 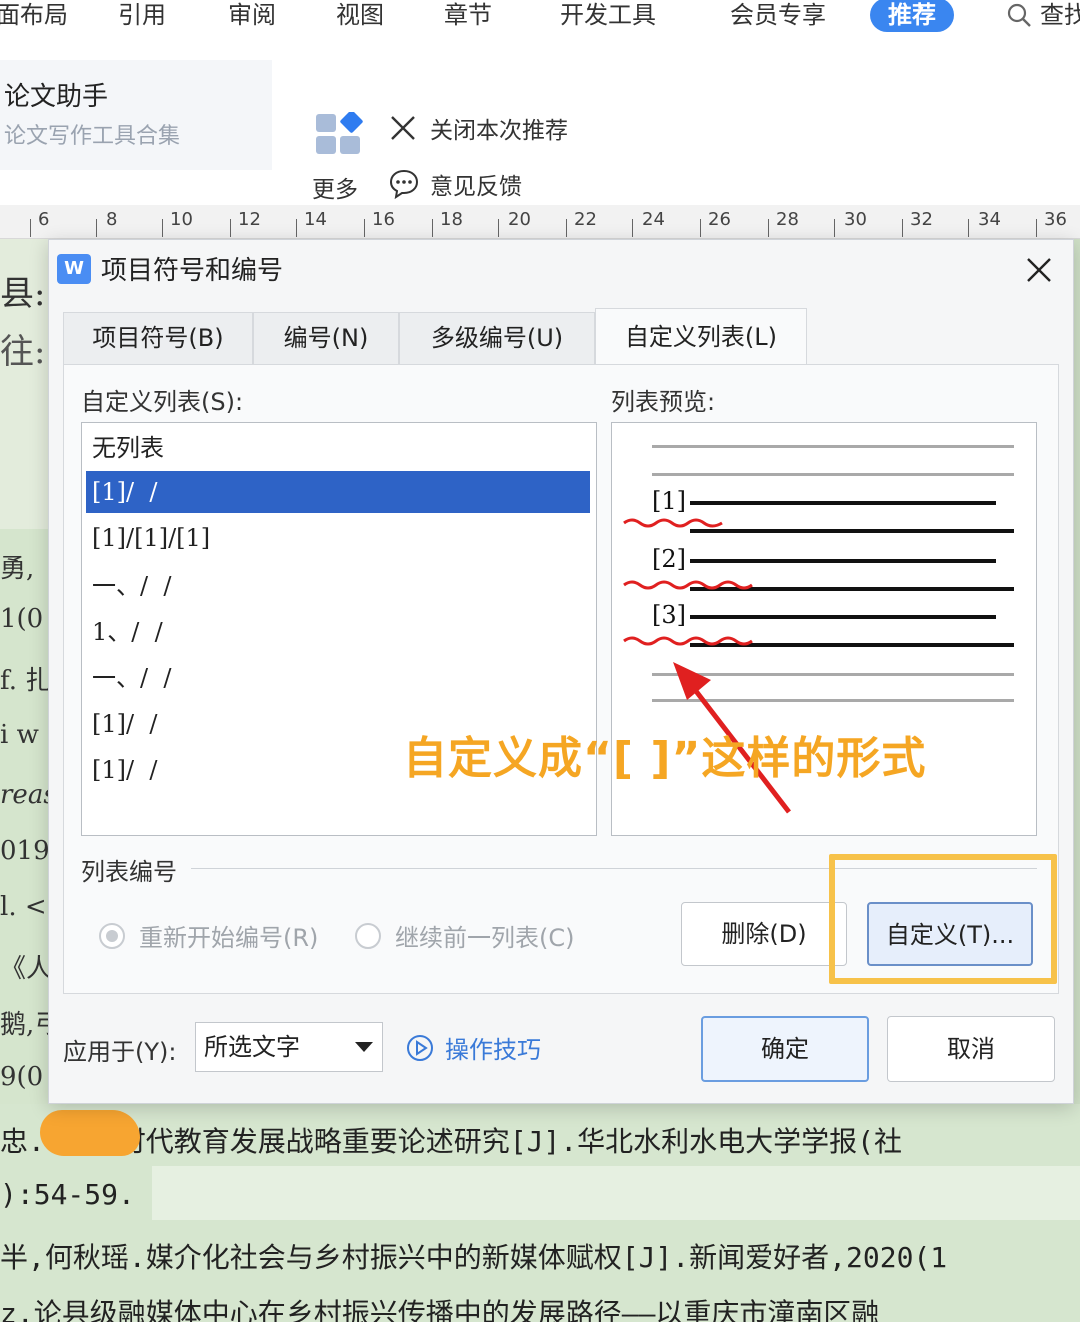 What do you see at coordinates (499, 131) in the screenshot?
I see `close-recommend-label: 关闭本次推荐` at bounding box center [499, 131].